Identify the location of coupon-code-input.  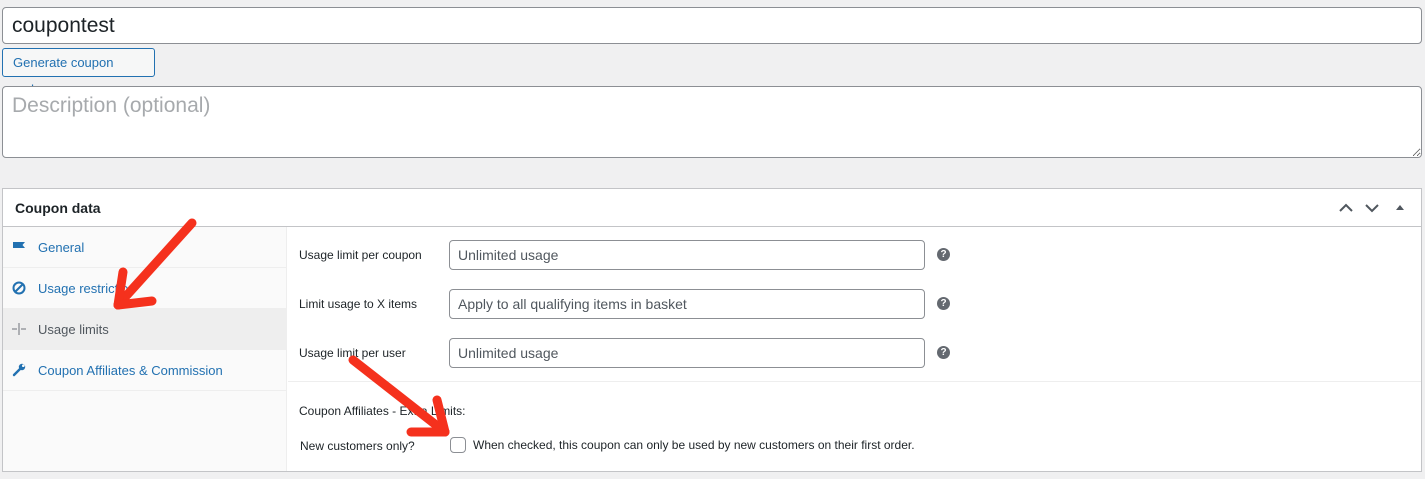
(712, 25).